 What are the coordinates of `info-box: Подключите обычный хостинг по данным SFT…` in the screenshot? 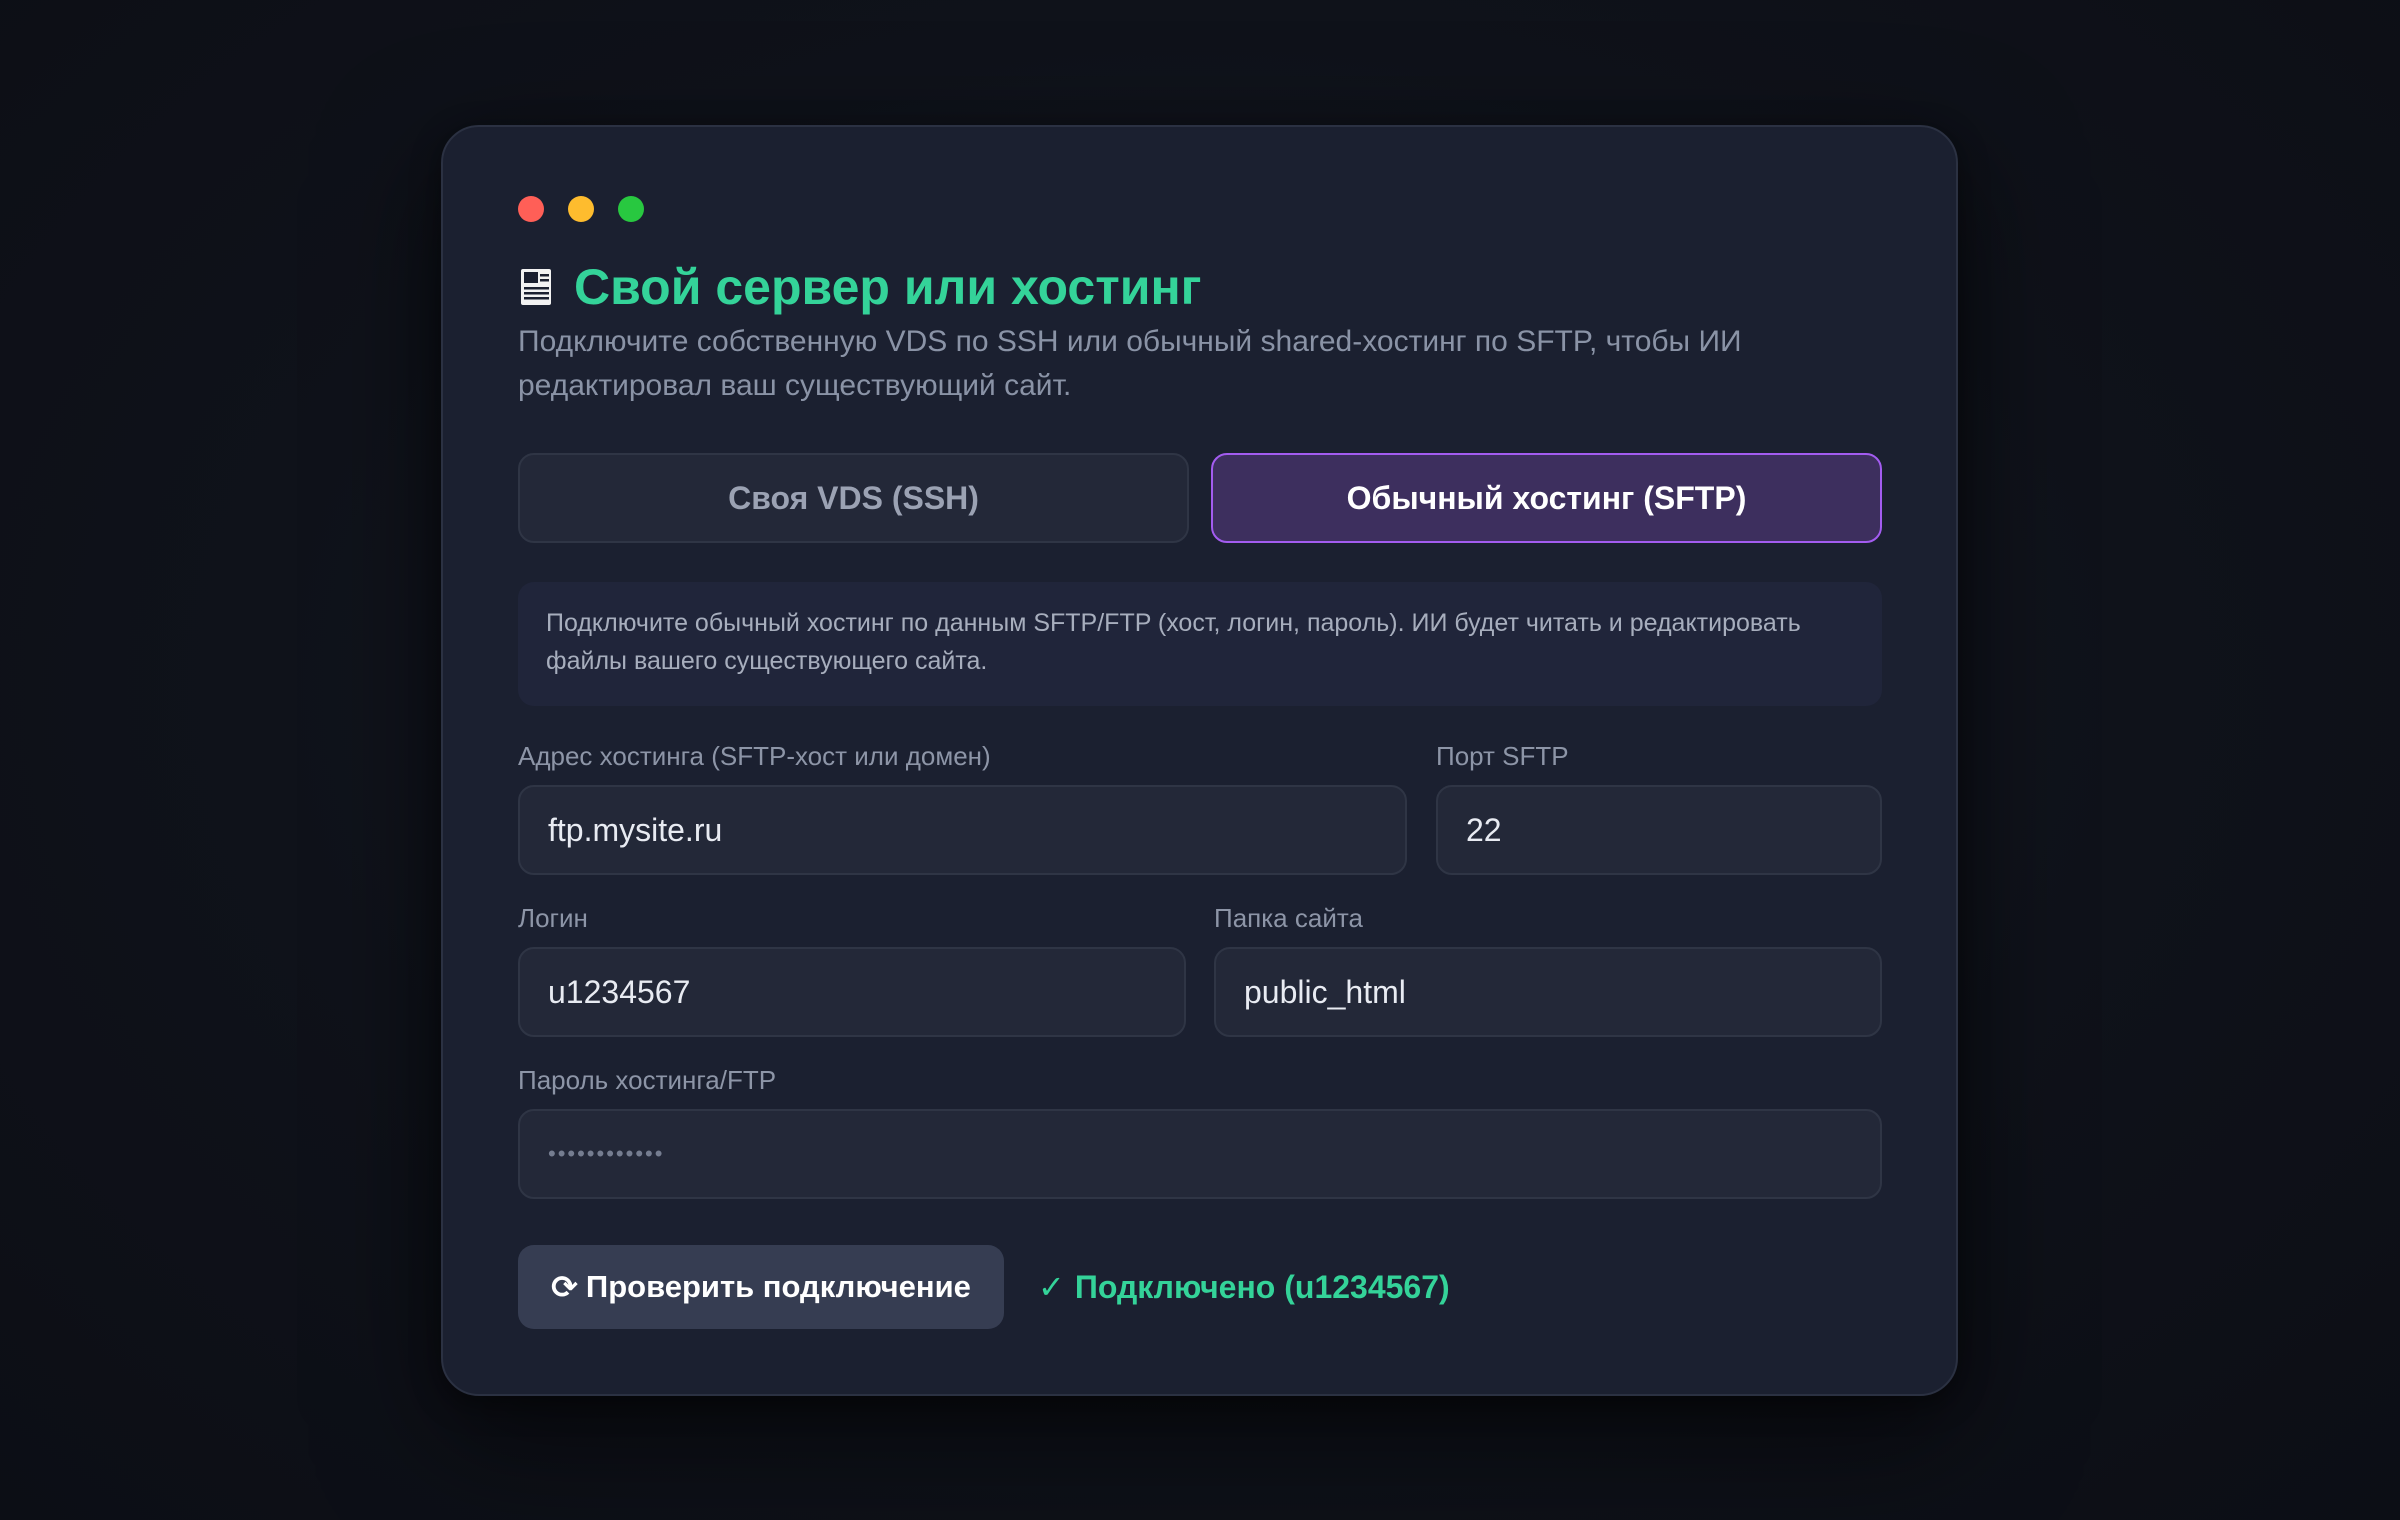 It's located at (1200, 644).